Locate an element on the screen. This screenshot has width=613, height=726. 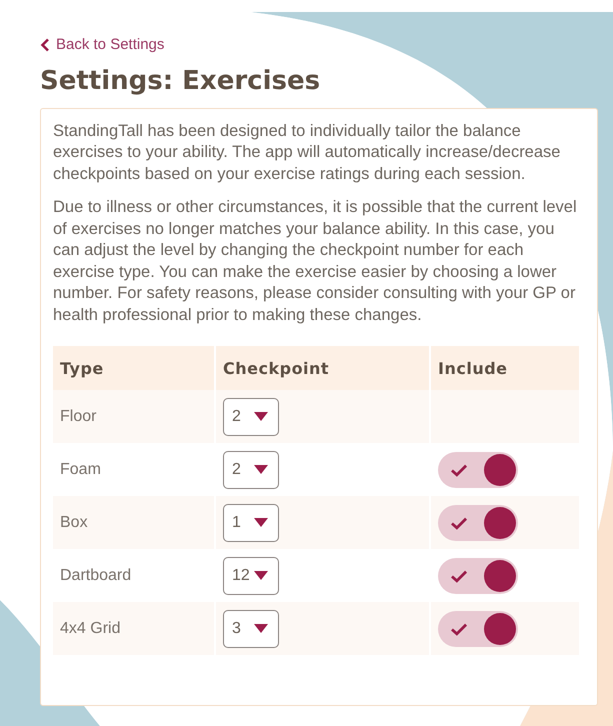
column-header: Type is located at coordinates (133, 368).